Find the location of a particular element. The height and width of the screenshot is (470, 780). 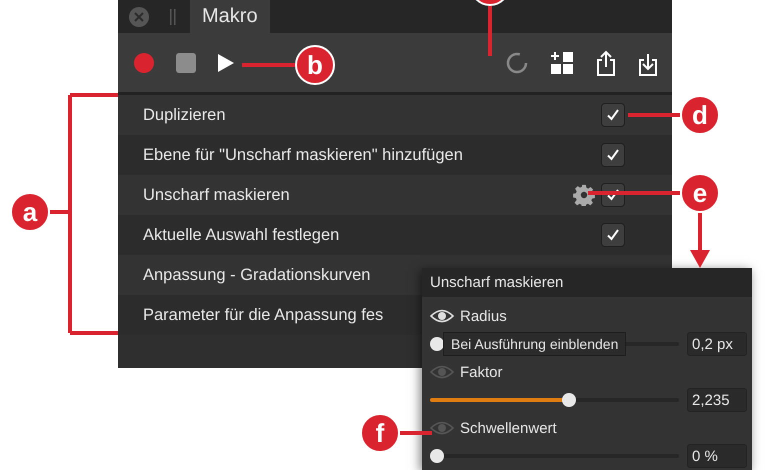

parameter-label: Schwellenwert is located at coordinates (508, 428).